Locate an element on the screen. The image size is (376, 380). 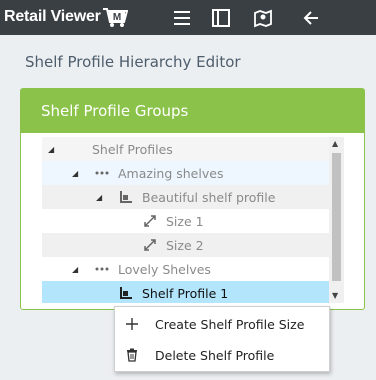
tree-node-label: Size 1 is located at coordinates (185, 221).